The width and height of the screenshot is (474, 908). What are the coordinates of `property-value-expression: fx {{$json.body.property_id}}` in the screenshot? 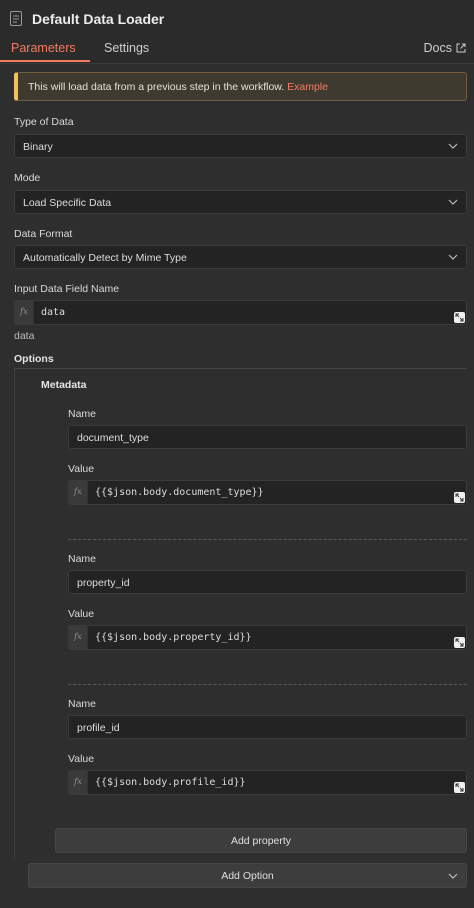 It's located at (267, 637).